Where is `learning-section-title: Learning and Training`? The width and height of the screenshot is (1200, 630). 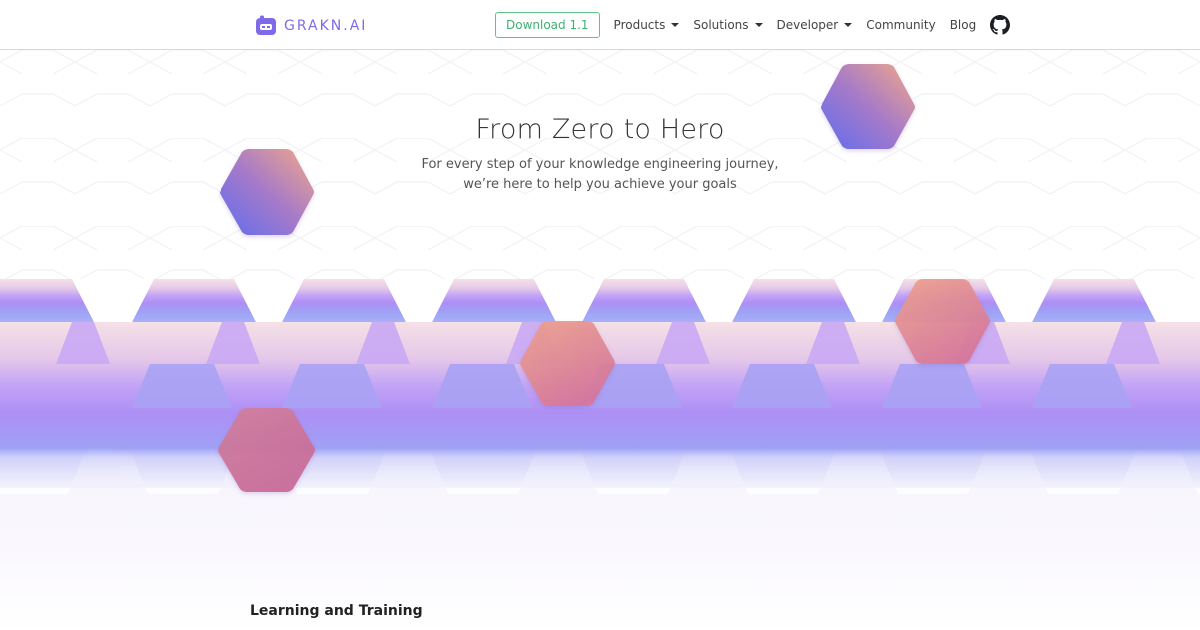
learning-section-title: Learning and Training is located at coordinates (336, 611).